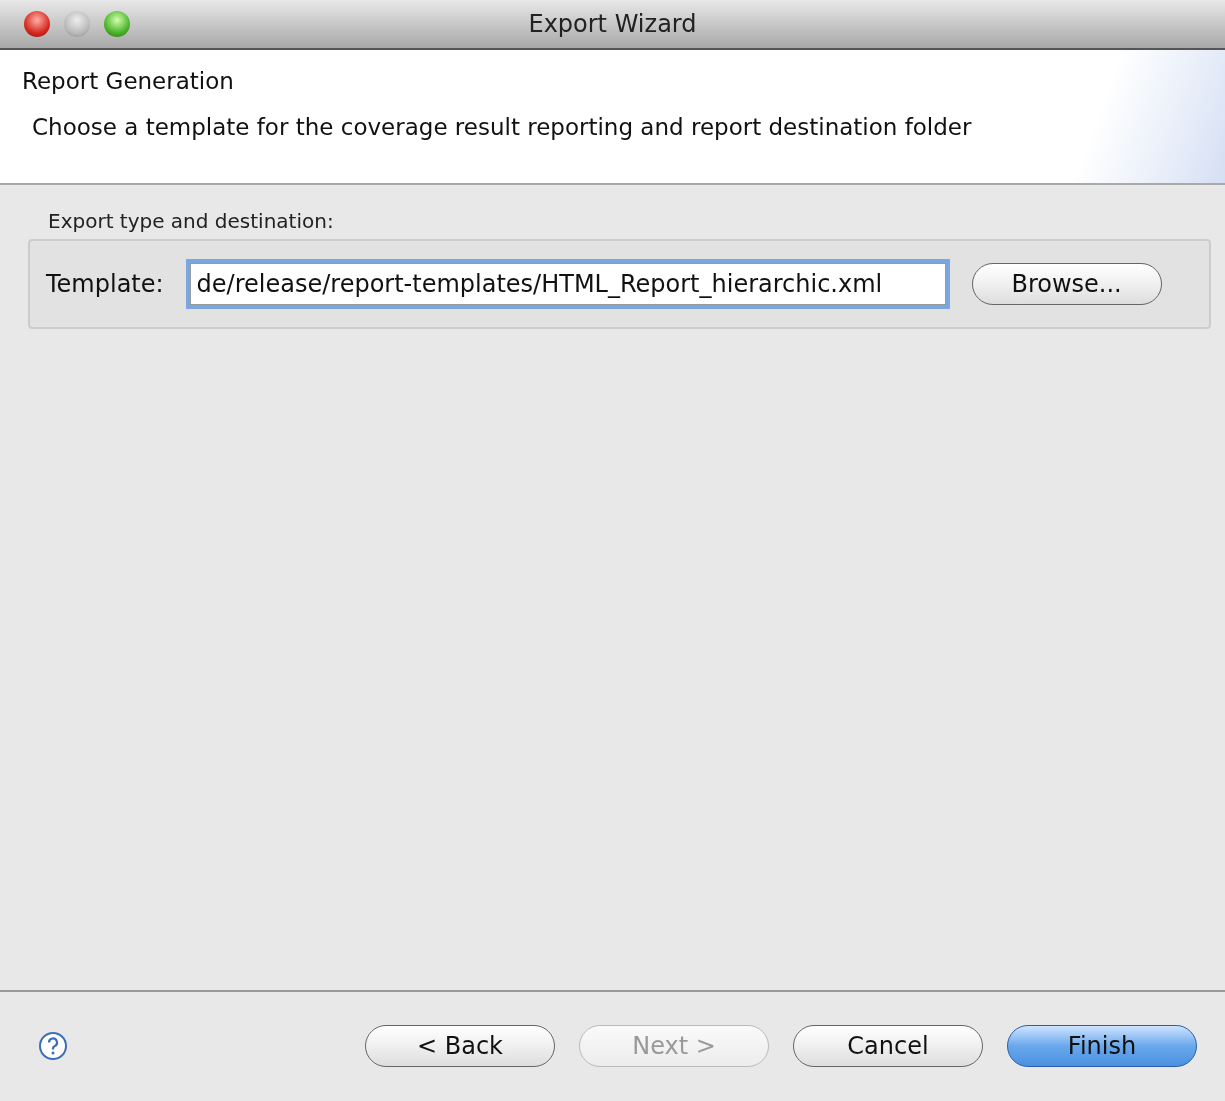 The height and width of the screenshot is (1101, 1225). I want to click on wizard-button: Finish, so click(1102, 1046).